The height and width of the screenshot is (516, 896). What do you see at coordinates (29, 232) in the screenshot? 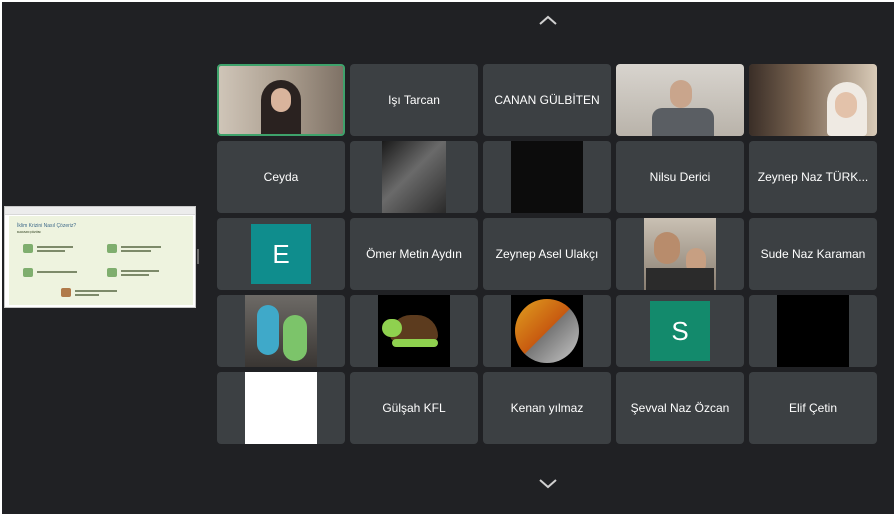
I see `slide-subtitle: KARARI ÇÖZÜM` at bounding box center [29, 232].